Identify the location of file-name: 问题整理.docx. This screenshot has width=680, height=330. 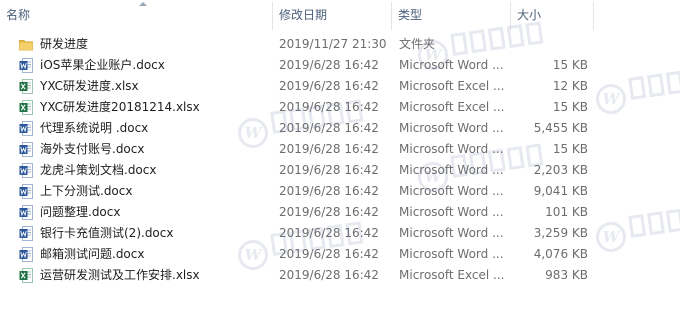
(80, 212).